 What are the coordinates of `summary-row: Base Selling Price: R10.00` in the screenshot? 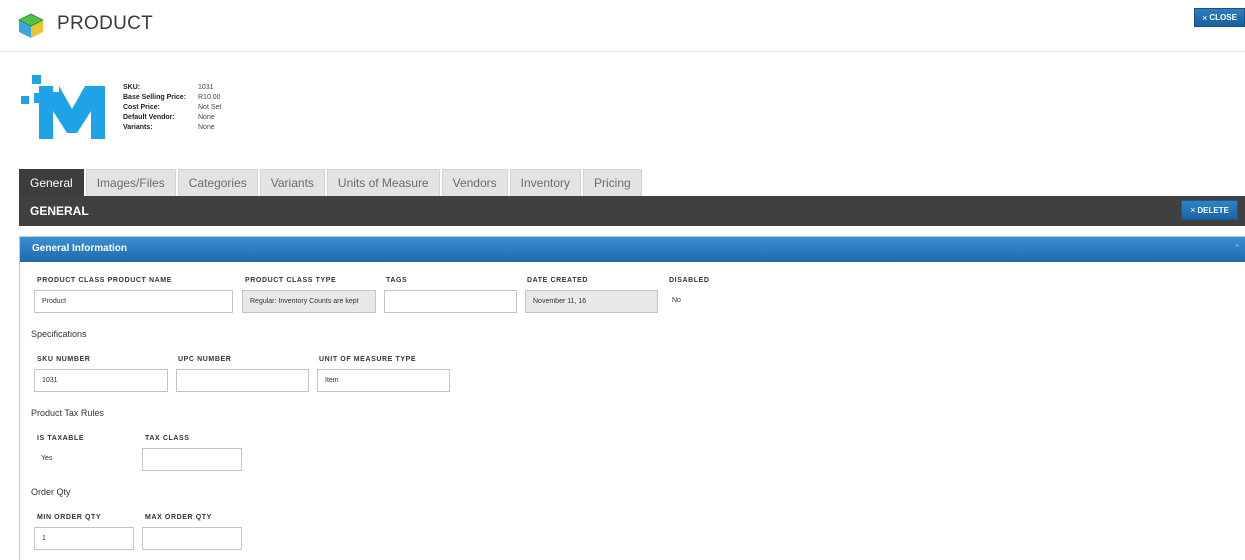 It's located at (172, 98).